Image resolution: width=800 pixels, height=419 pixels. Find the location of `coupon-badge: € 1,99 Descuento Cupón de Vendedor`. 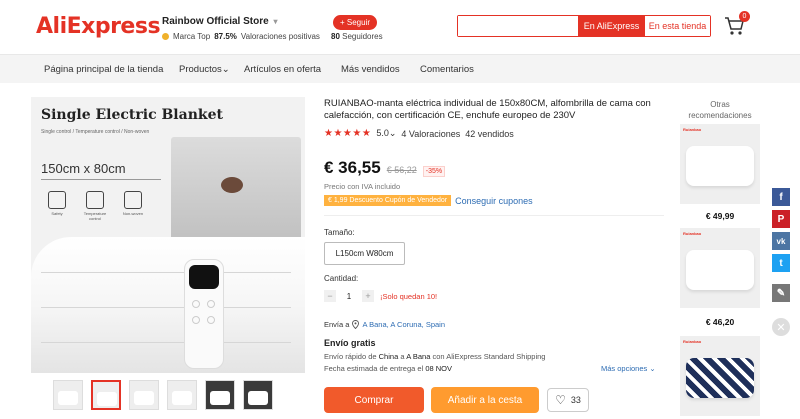

coupon-badge: € 1,99 Descuento Cupón de Vendedor is located at coordinates (388, 200).